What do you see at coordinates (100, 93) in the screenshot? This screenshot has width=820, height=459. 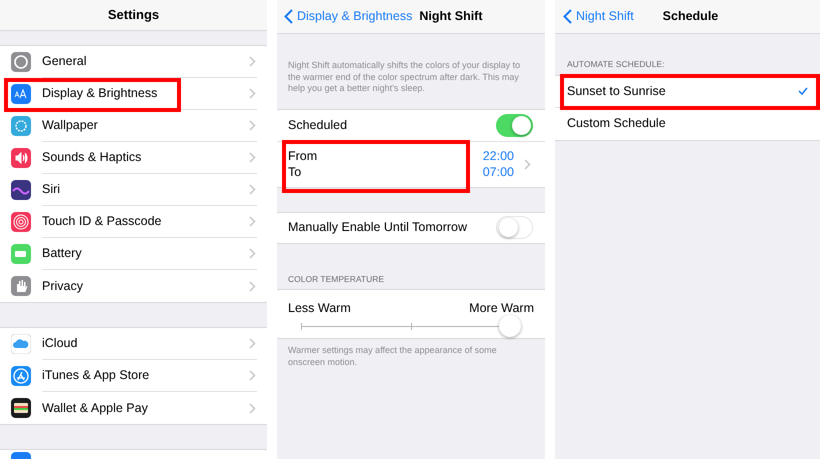 I see `row-label: Display & Brightness` at bounding box center [100, 93].